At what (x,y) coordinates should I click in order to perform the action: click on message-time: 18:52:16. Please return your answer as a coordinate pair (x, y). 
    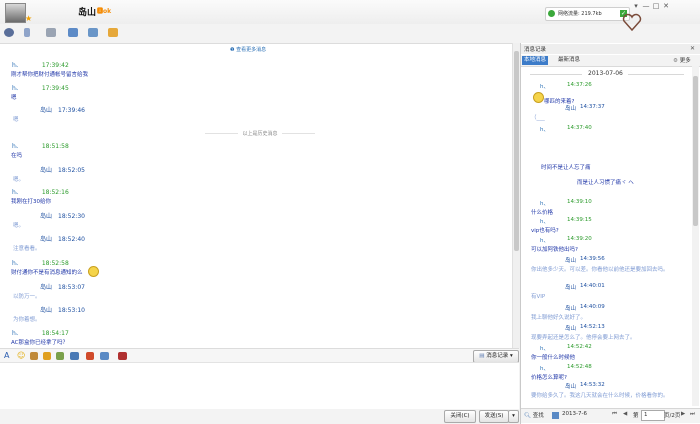
    Looking at the image, I should click on (55, 192).